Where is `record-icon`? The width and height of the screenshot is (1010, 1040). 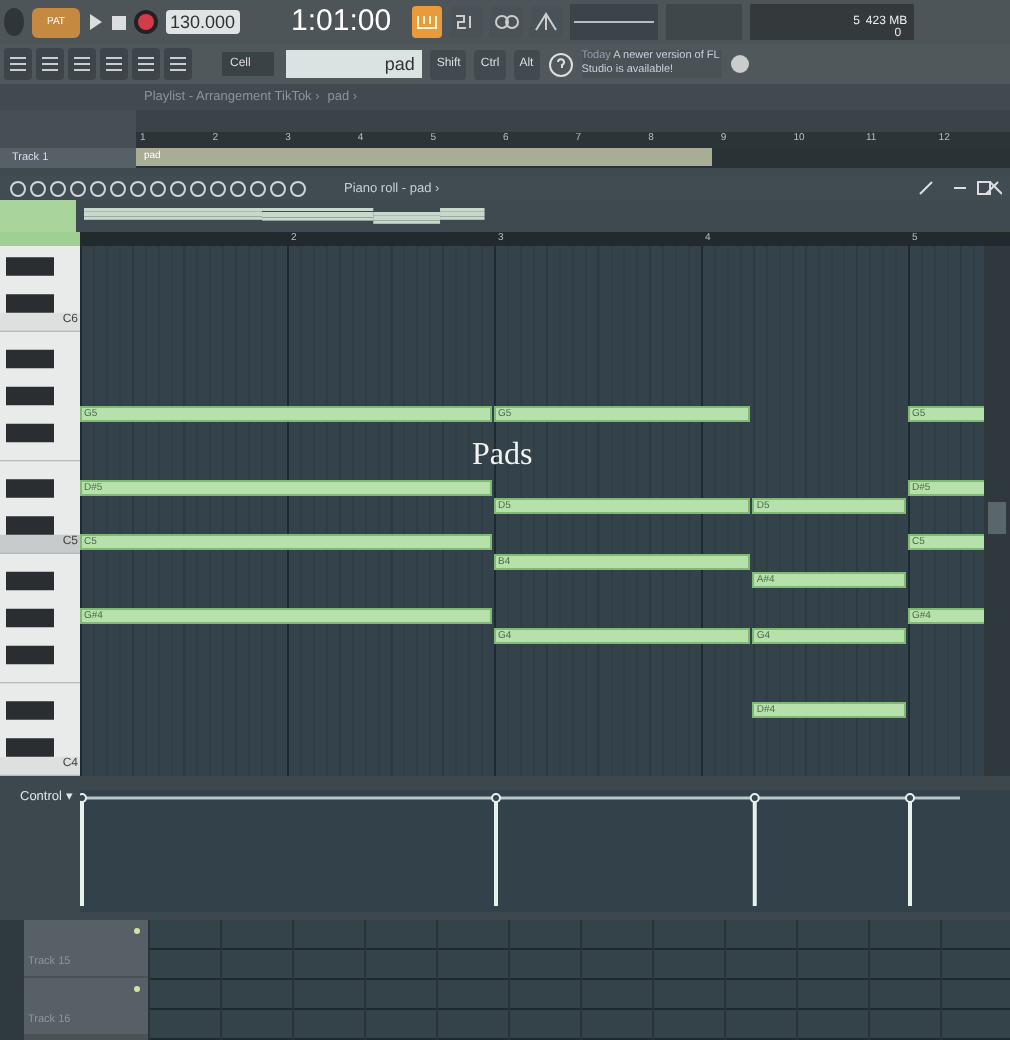
record-icon is located at coordinates (146, 22).